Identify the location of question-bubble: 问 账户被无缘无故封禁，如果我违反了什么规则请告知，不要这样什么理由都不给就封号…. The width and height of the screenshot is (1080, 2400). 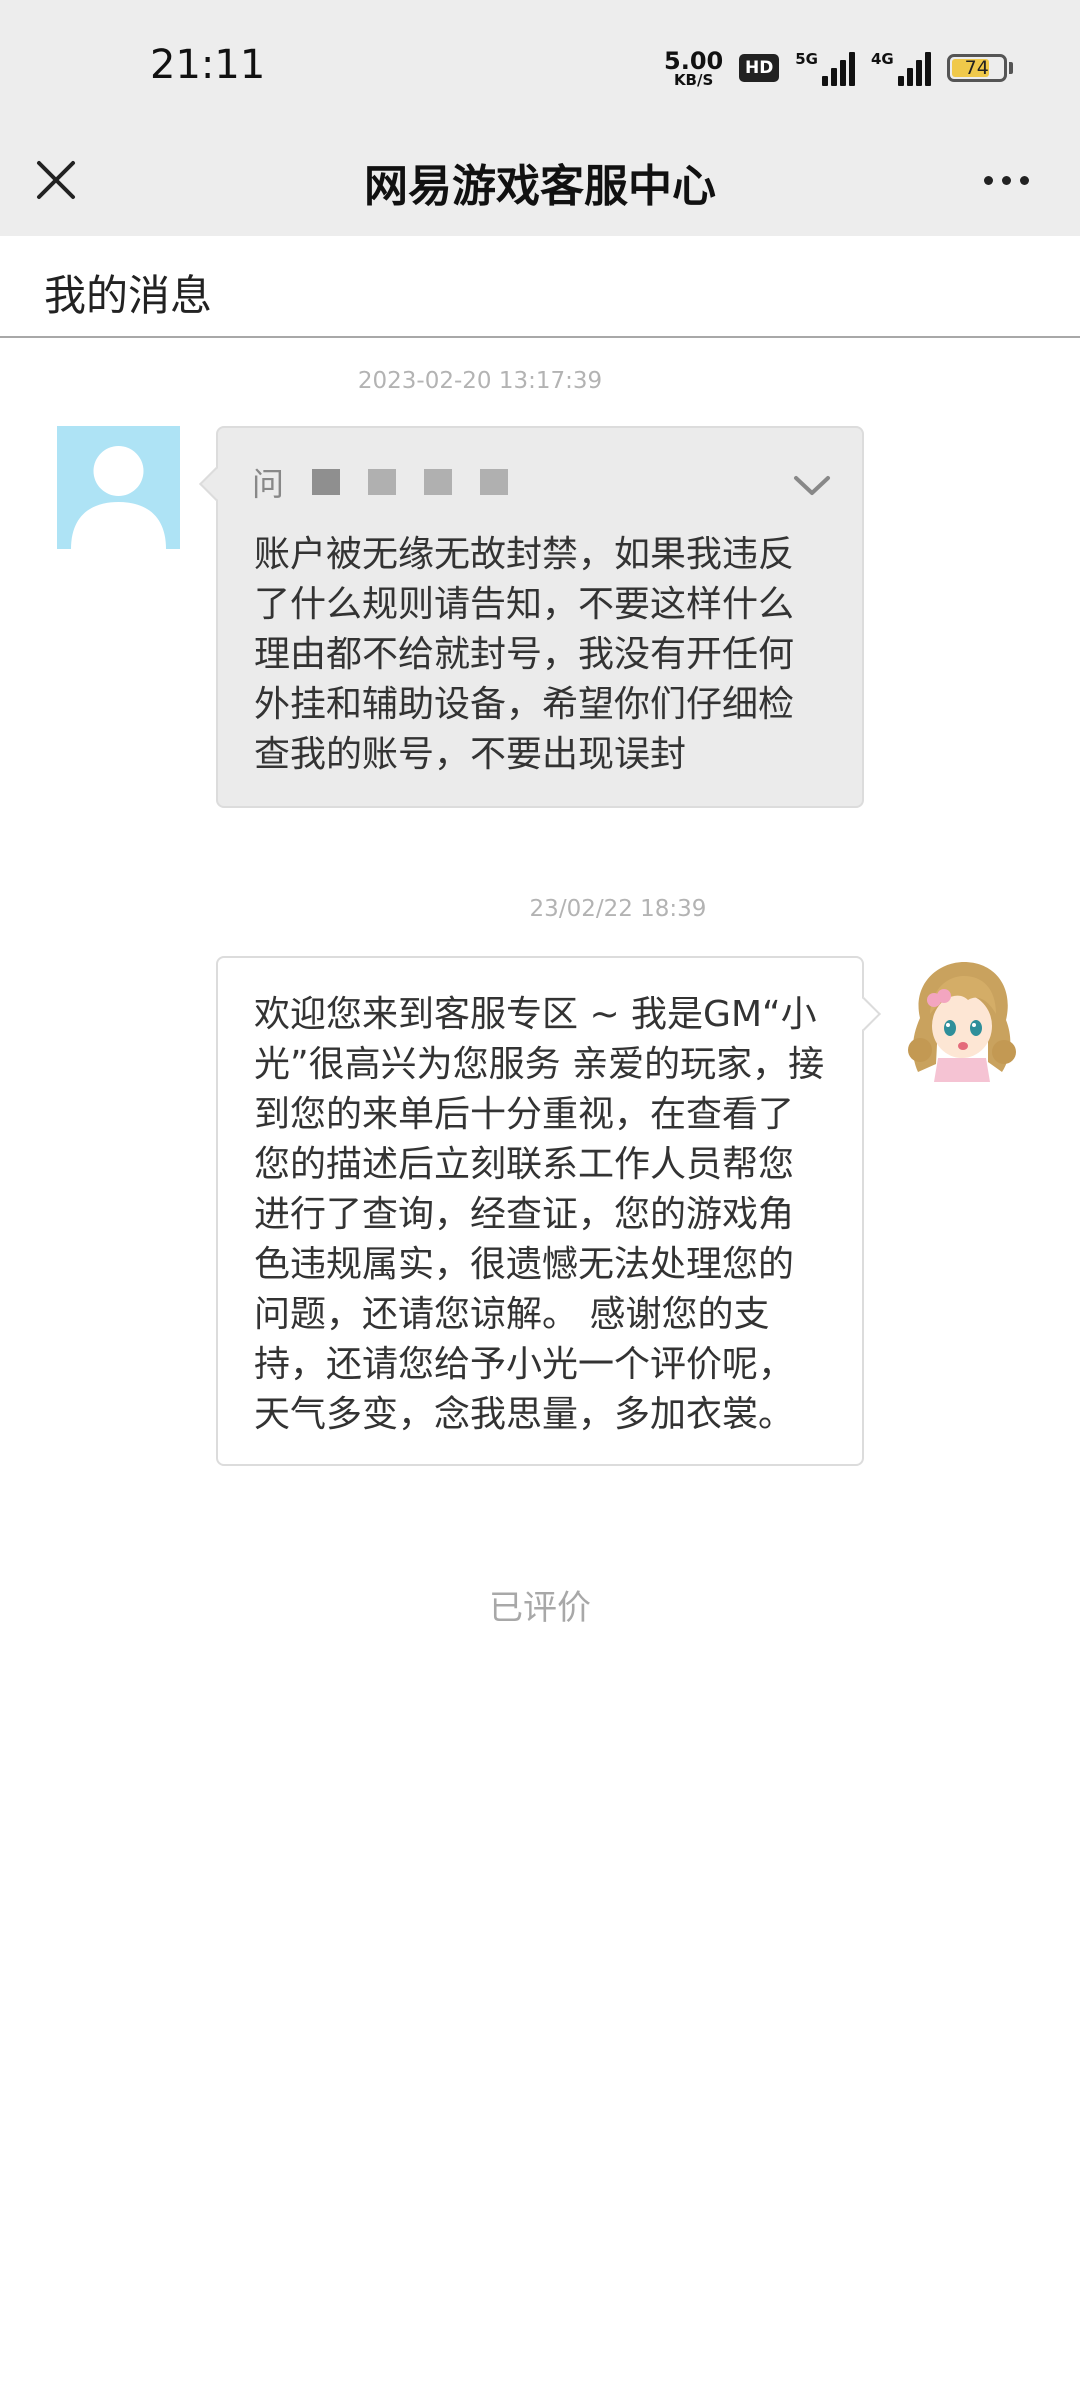
(531, 617).